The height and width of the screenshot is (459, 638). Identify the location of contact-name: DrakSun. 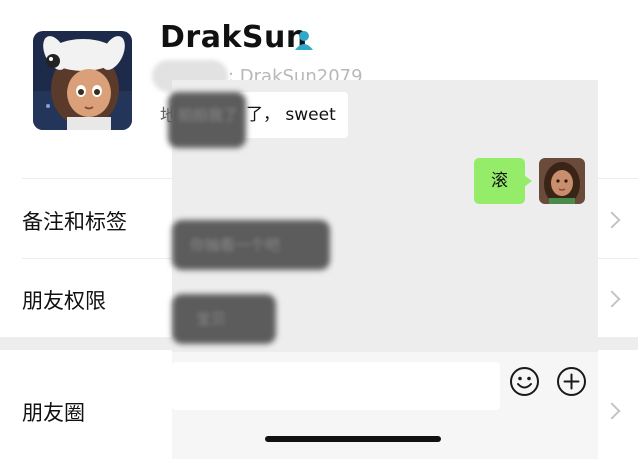
(234, 37).